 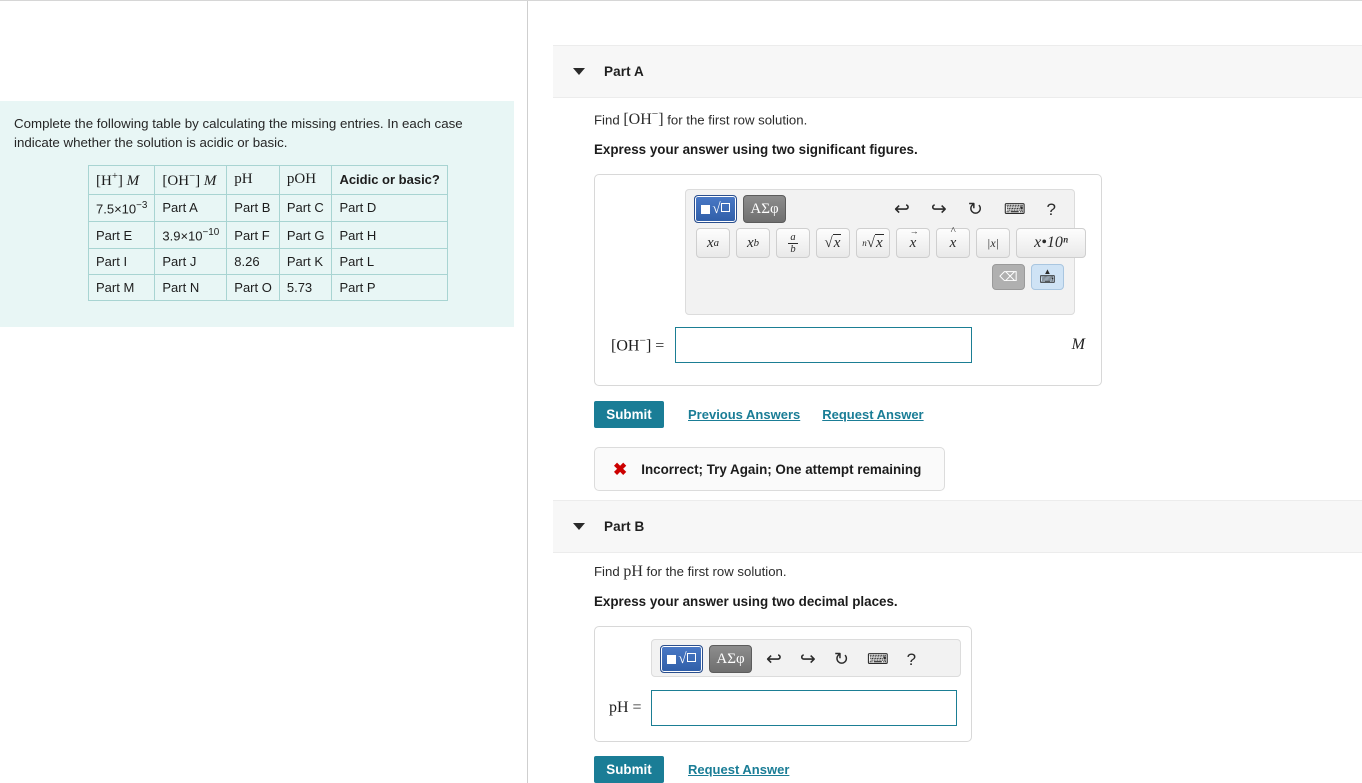 I want to click on cell-acidbase-row3: Part L, so click(x=389, y=262).